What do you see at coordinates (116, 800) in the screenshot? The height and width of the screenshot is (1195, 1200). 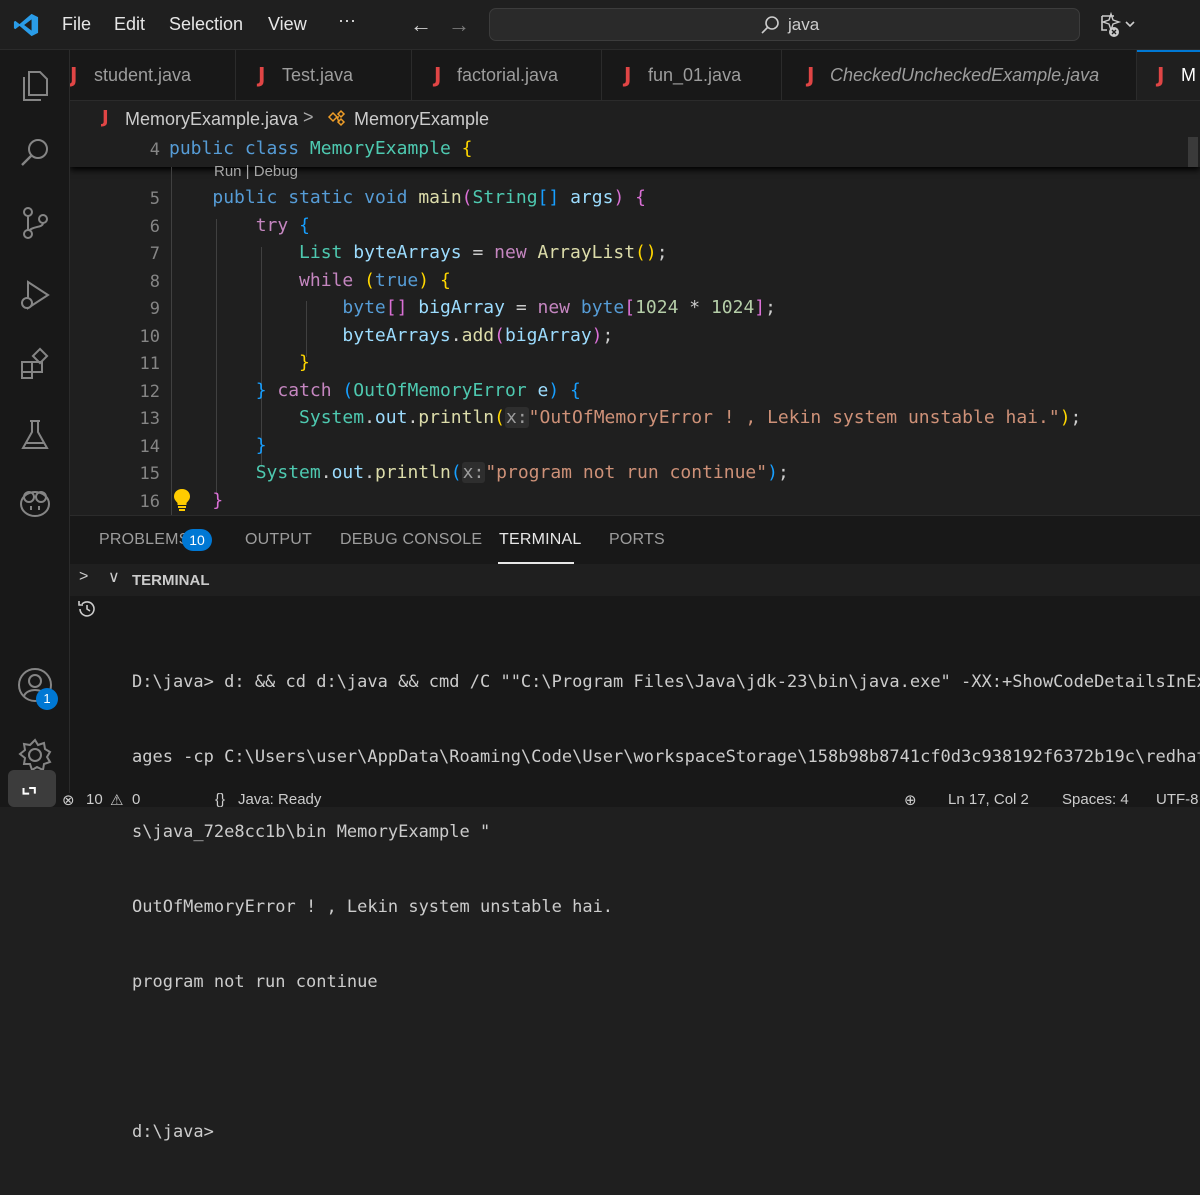 I see `warning-icon: ⚠` at bounding box center [116, 800].